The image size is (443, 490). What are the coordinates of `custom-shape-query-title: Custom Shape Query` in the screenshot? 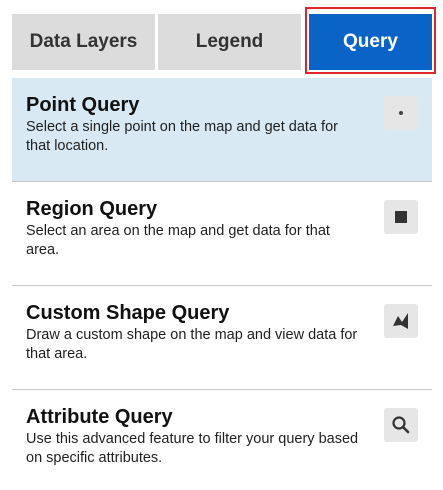 It's located at (128, 313).